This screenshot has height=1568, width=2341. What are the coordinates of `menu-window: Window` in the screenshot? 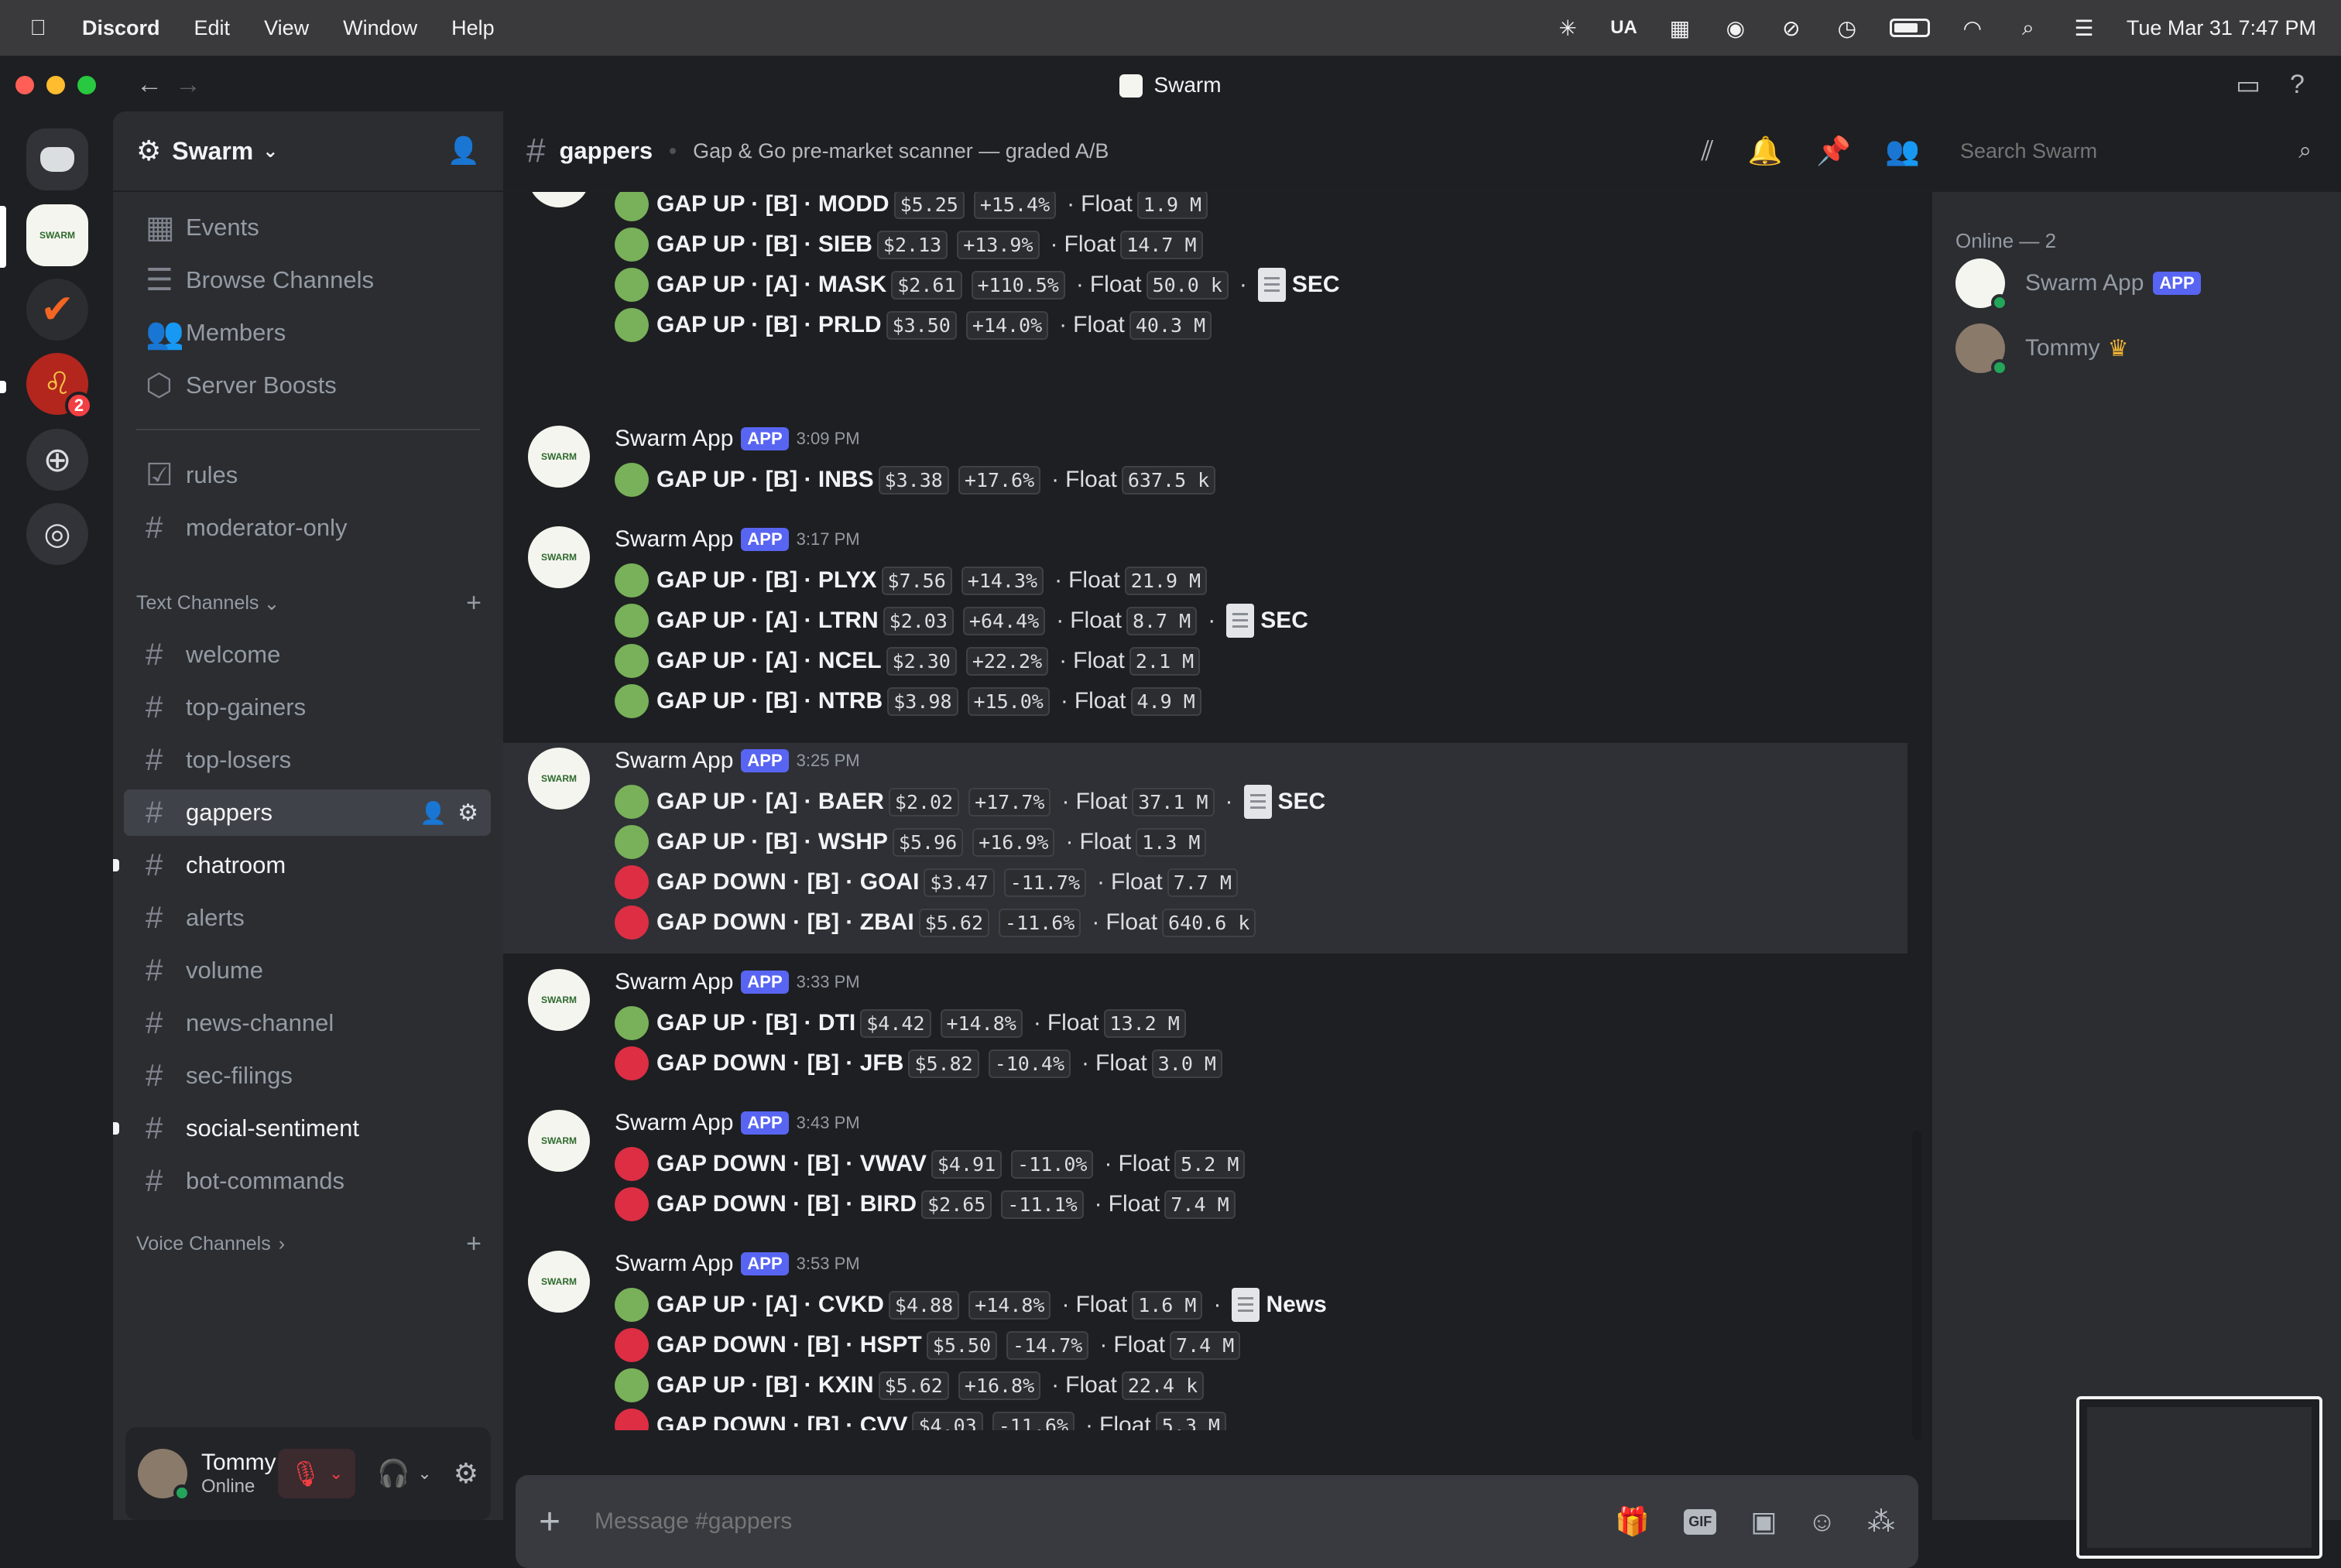 It's located at (380, 28).